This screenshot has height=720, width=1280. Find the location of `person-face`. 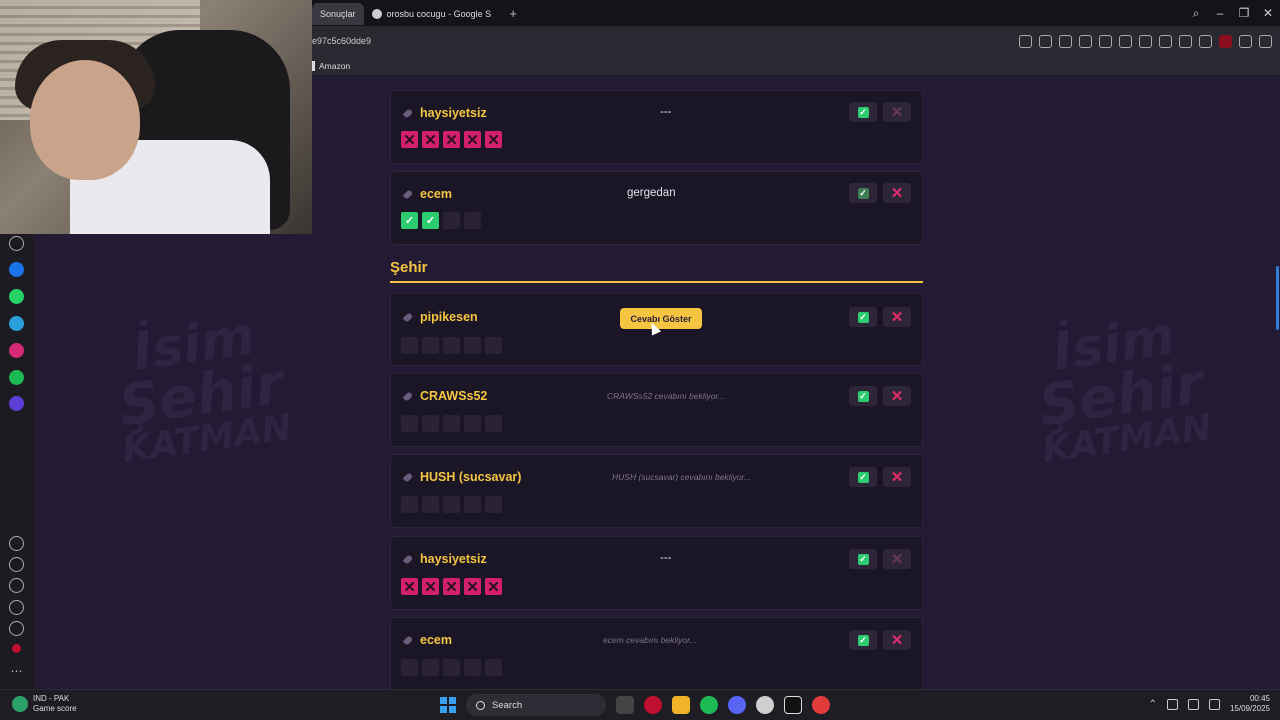

person-face is located at coordinates (85, 120).